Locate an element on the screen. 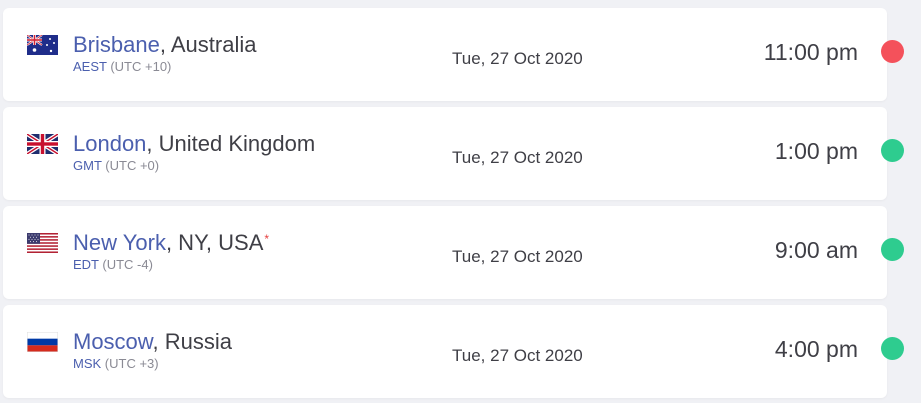  timezone-line: MSK (UTC +3) is located at coordinates (116, 363).